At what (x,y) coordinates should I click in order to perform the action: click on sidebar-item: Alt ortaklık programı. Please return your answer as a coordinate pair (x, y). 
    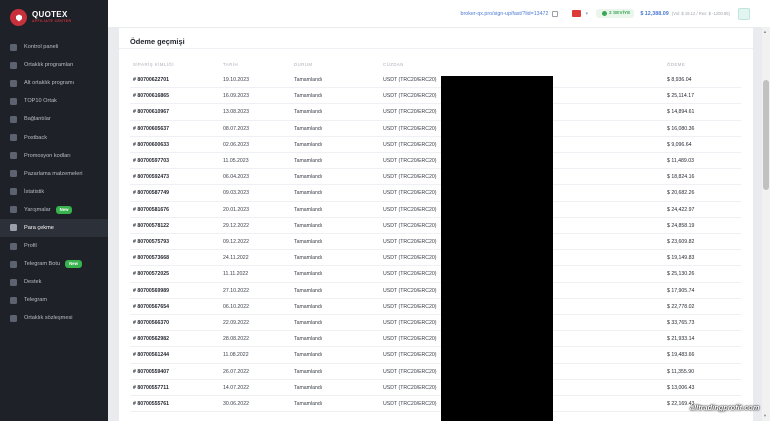
    Looking at the image, I should click on (54, 83).